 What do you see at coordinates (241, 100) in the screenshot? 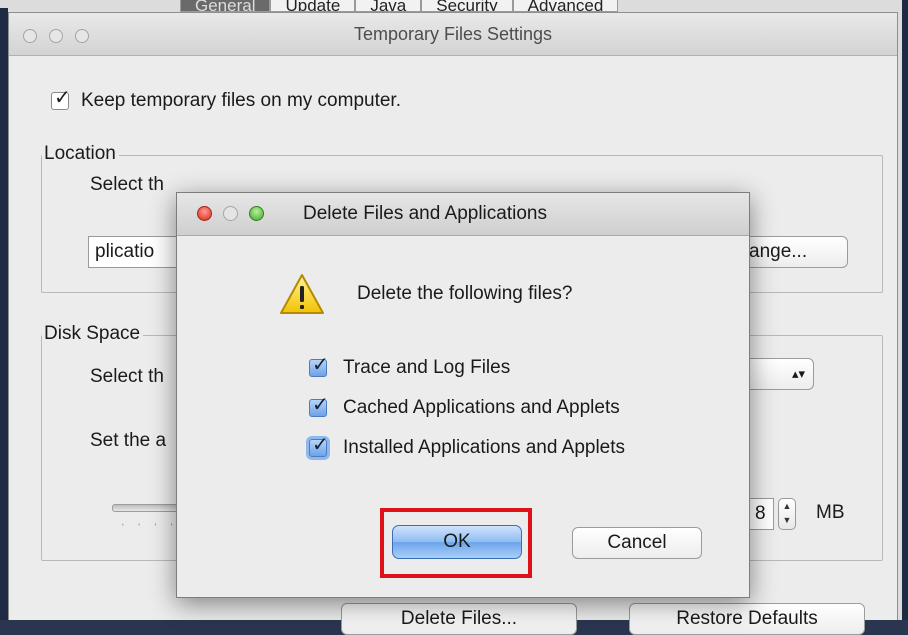
I see `keep-temp-files-label: Keep temporary files on my computer.` at bounding box center [241, 100].